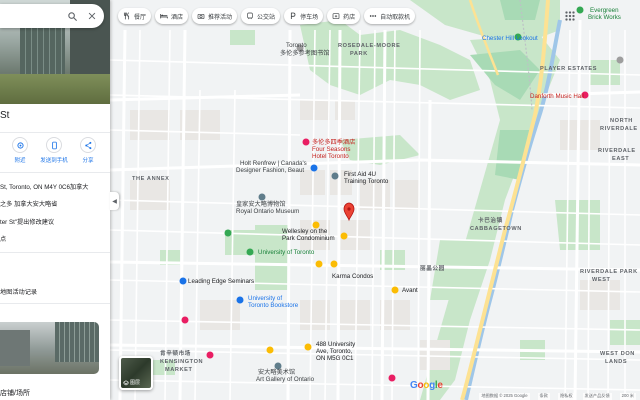 This screenshot has width=640, height=400. What do you see at coordinates (5, 115) in the screenshot?
I see `place-title: St` at bounding box center [5, 115].